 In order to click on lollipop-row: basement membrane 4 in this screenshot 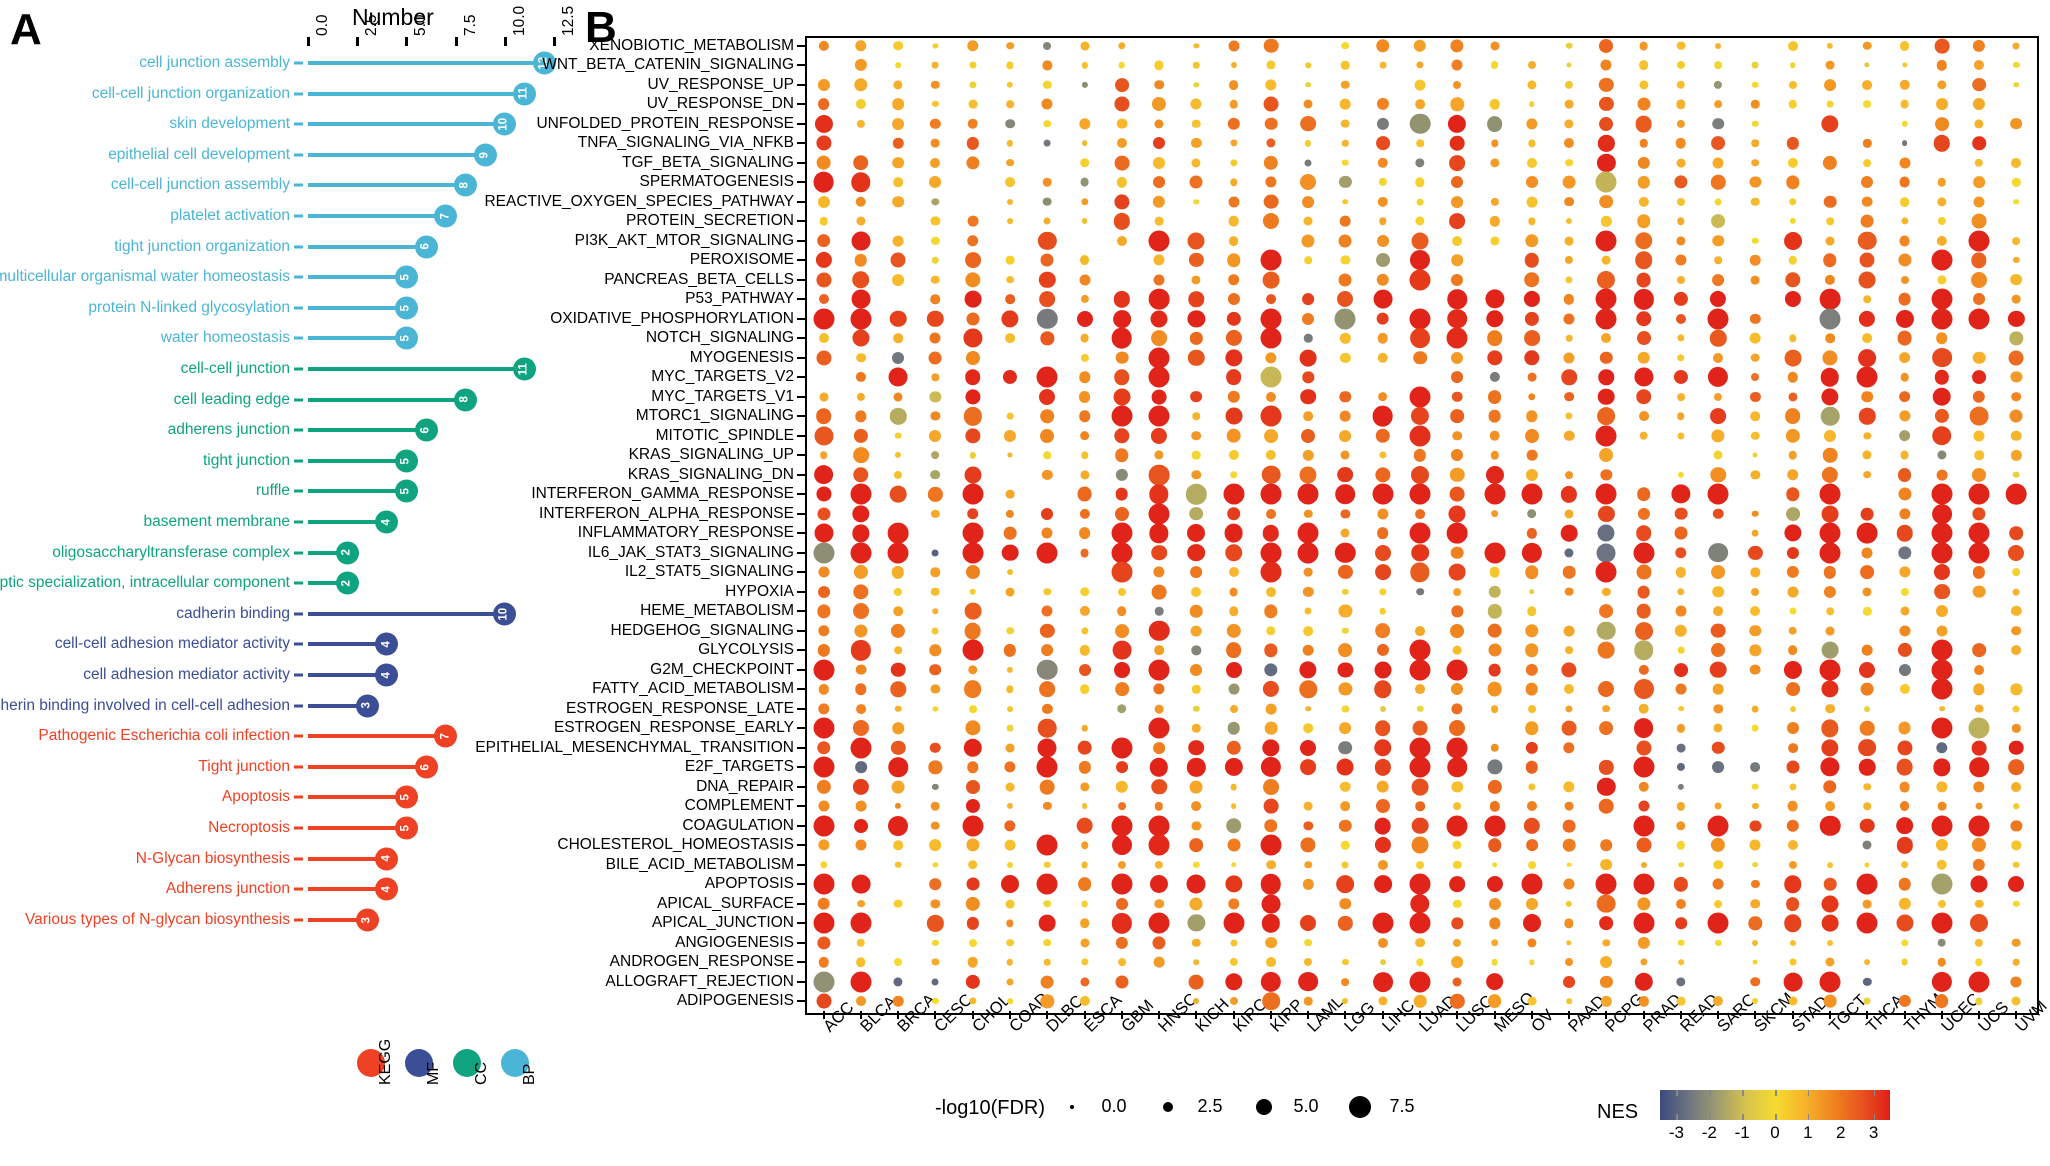, I will do `click(285, 522)`.